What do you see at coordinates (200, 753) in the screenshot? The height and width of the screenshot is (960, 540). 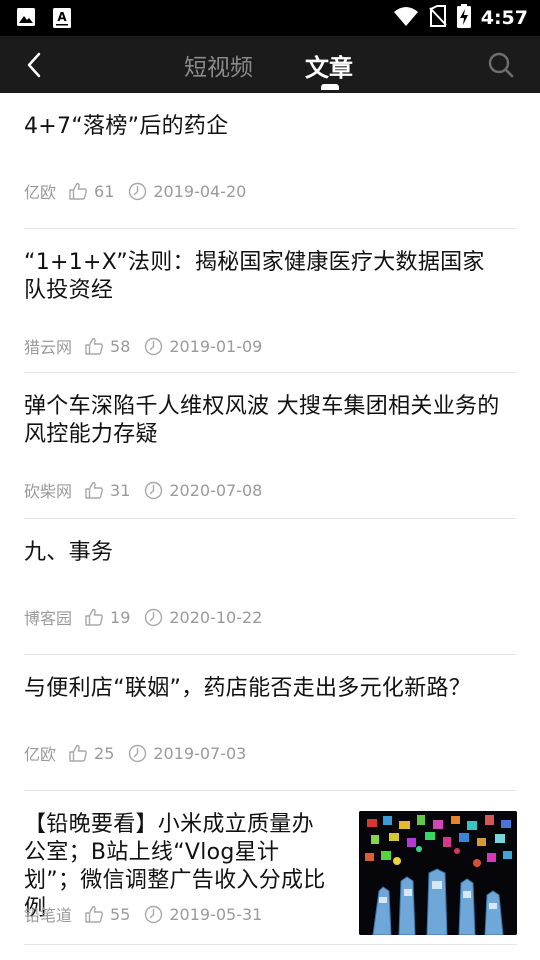 I see `article-date: 2019-07-03` at bounding box center [200, 753].